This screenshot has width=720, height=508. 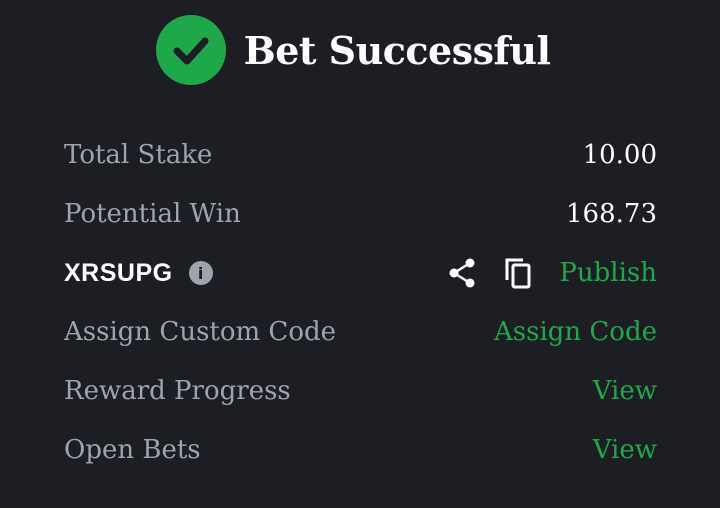 I want to click on booking-code-row: XRSUPG i Publish, so click(x=360, y=273).